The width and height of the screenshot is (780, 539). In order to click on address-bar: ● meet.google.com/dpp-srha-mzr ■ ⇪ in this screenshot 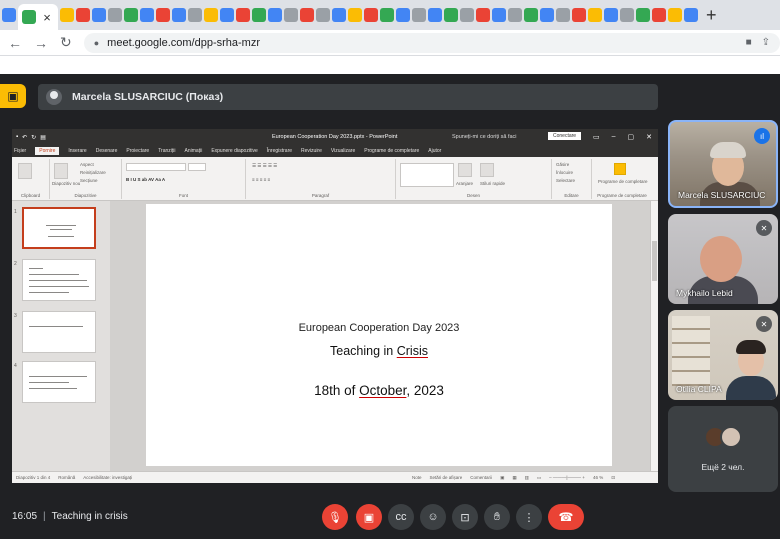, I will do `click(431, 42)`.